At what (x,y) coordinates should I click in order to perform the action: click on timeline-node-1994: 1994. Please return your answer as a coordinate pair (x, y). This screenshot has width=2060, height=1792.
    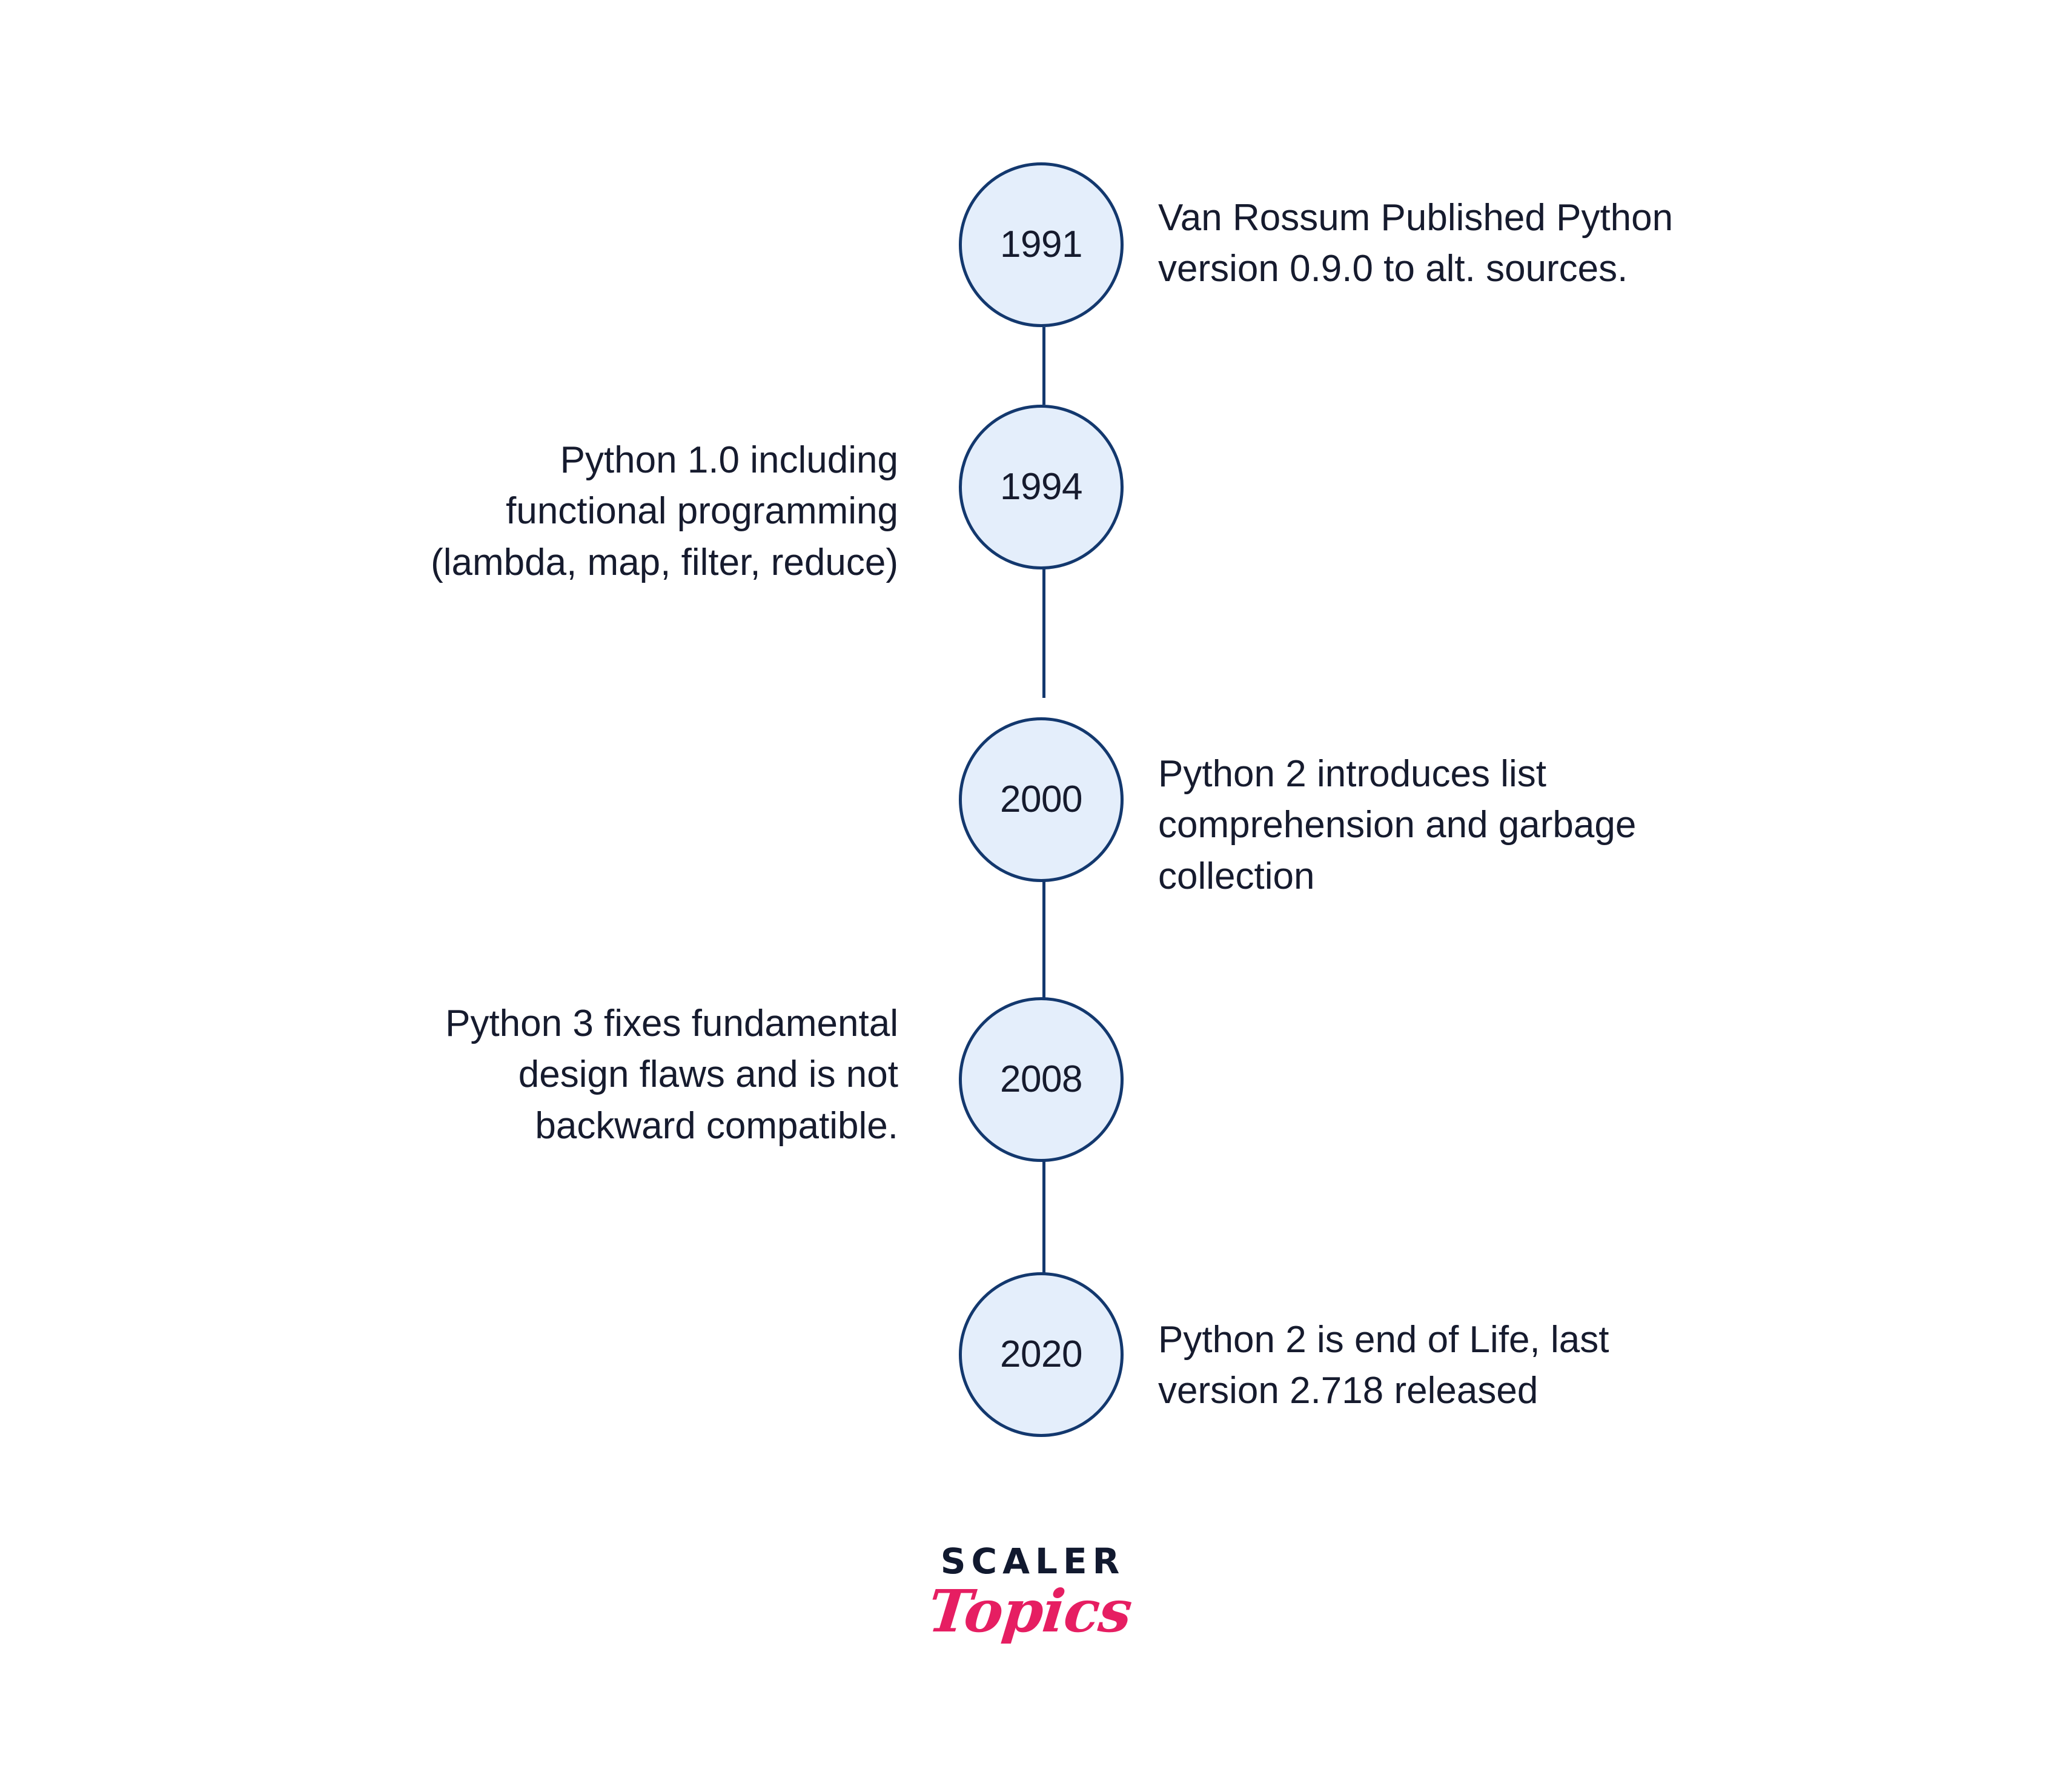
    Looking at the image, I should click on (1041, 487).